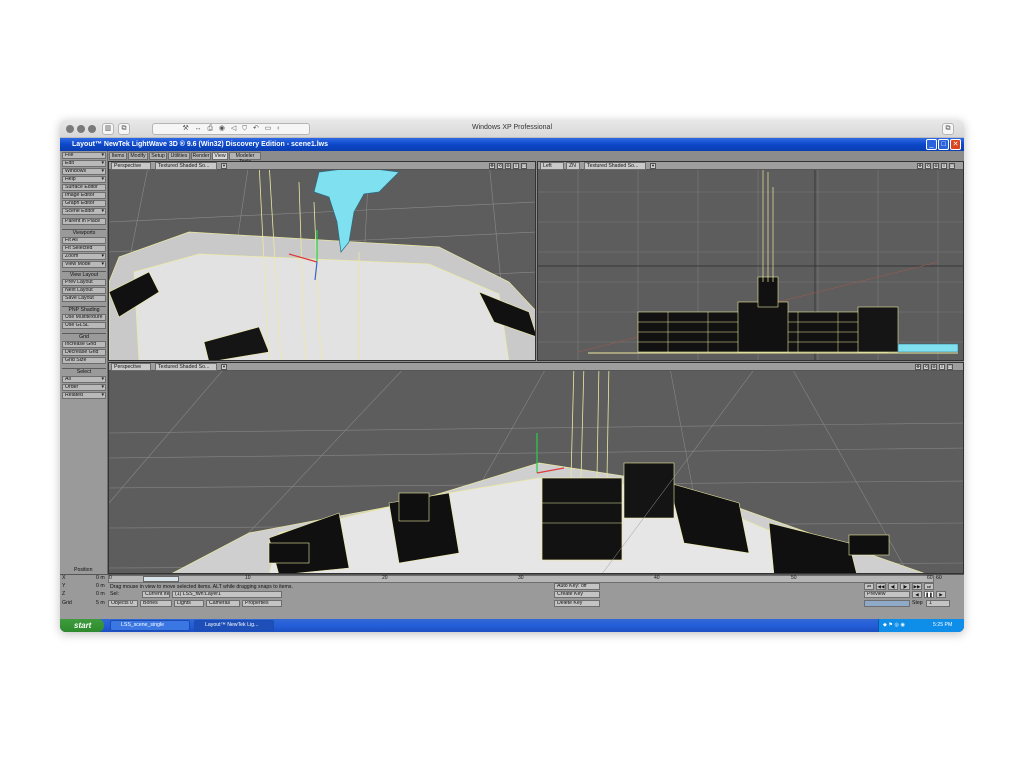 This screenshot has height=768, width=1024. What do you see at coordinates (262, 603) in the screenshot?
I see `properties-button: Properties` at bounding box center [262, 603].